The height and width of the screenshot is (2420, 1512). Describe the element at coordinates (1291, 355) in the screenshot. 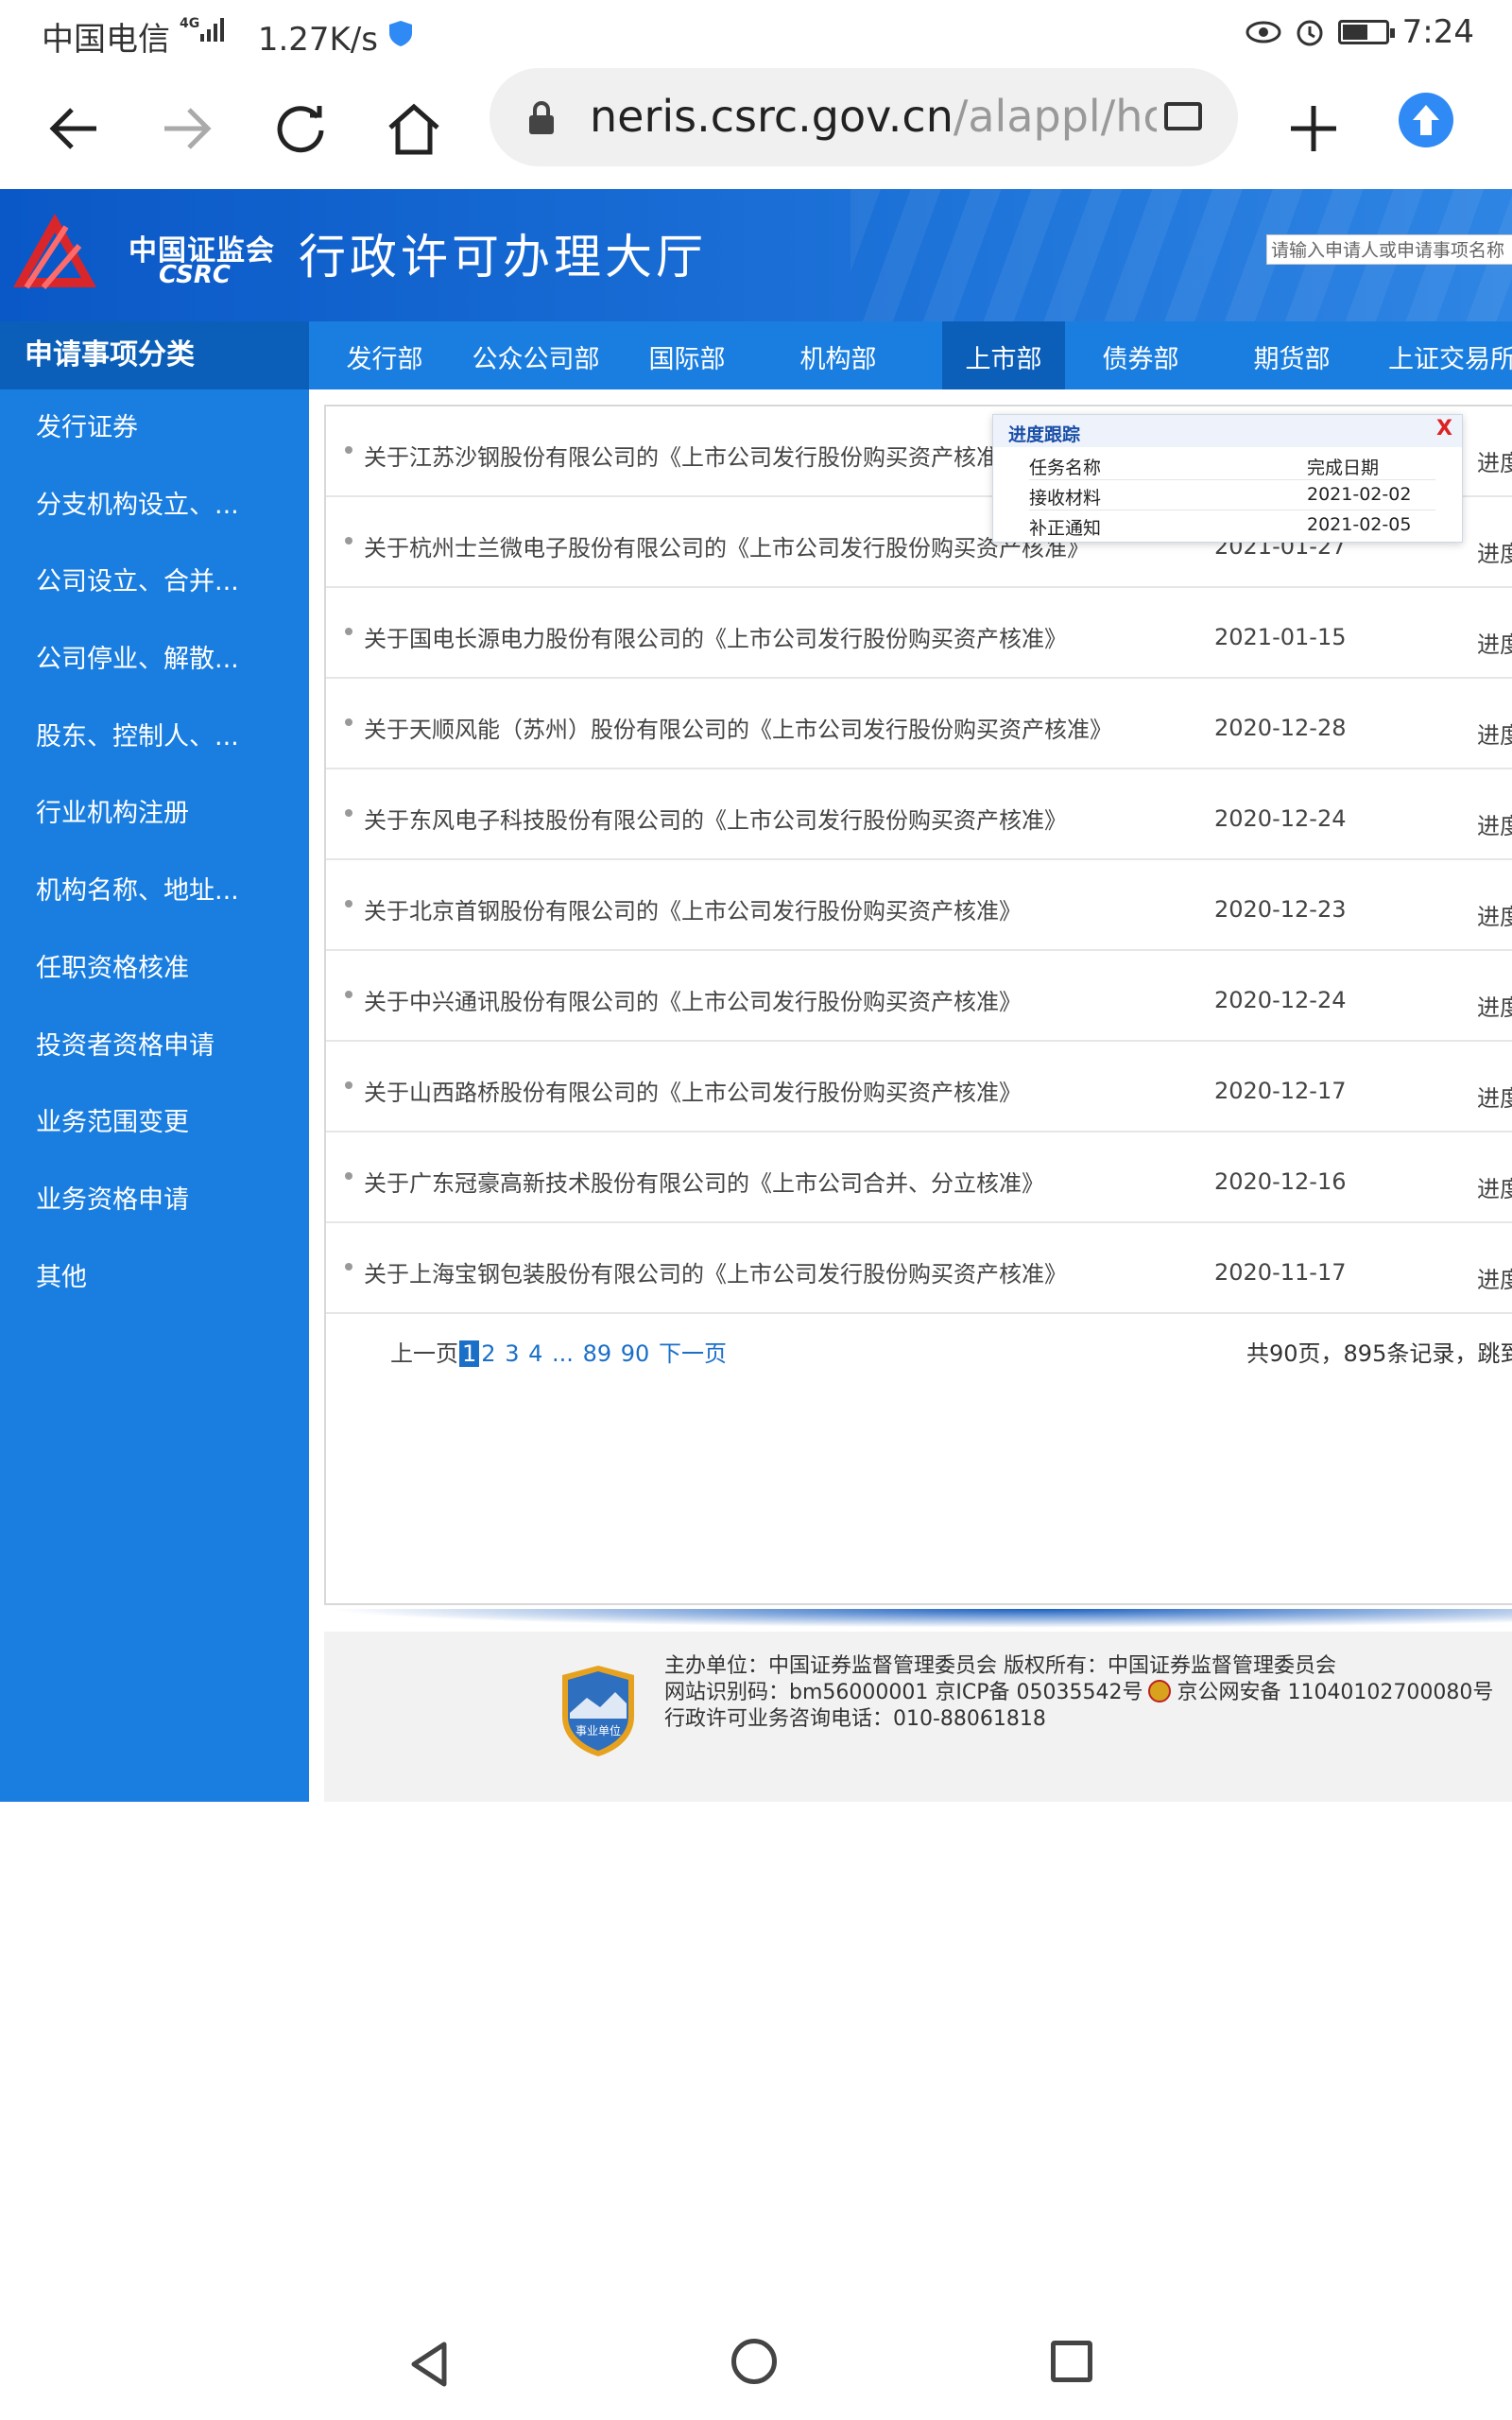

I see `tab-futures: 期货部` at that location.